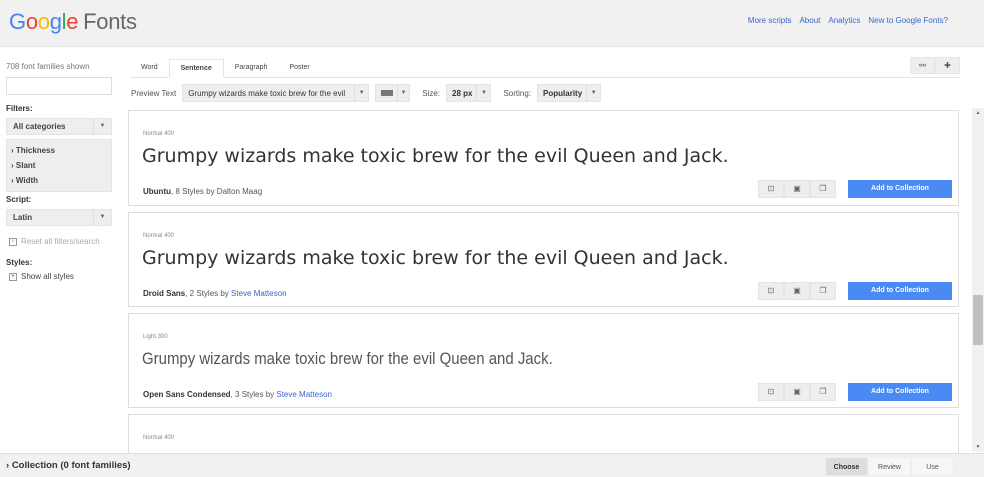  What do you see at coordinates (149, 68) in the screenshot?
I see `tab-word: Word` at bounding box center [149, 68].